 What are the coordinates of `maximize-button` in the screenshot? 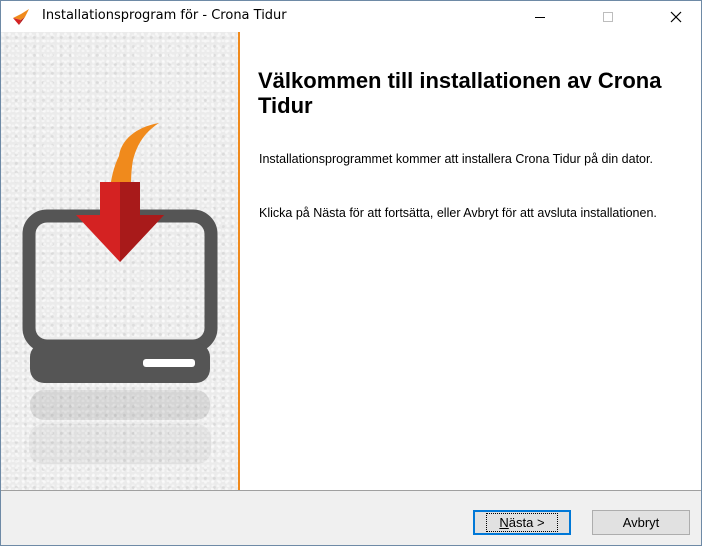 It's located at (608, 16).